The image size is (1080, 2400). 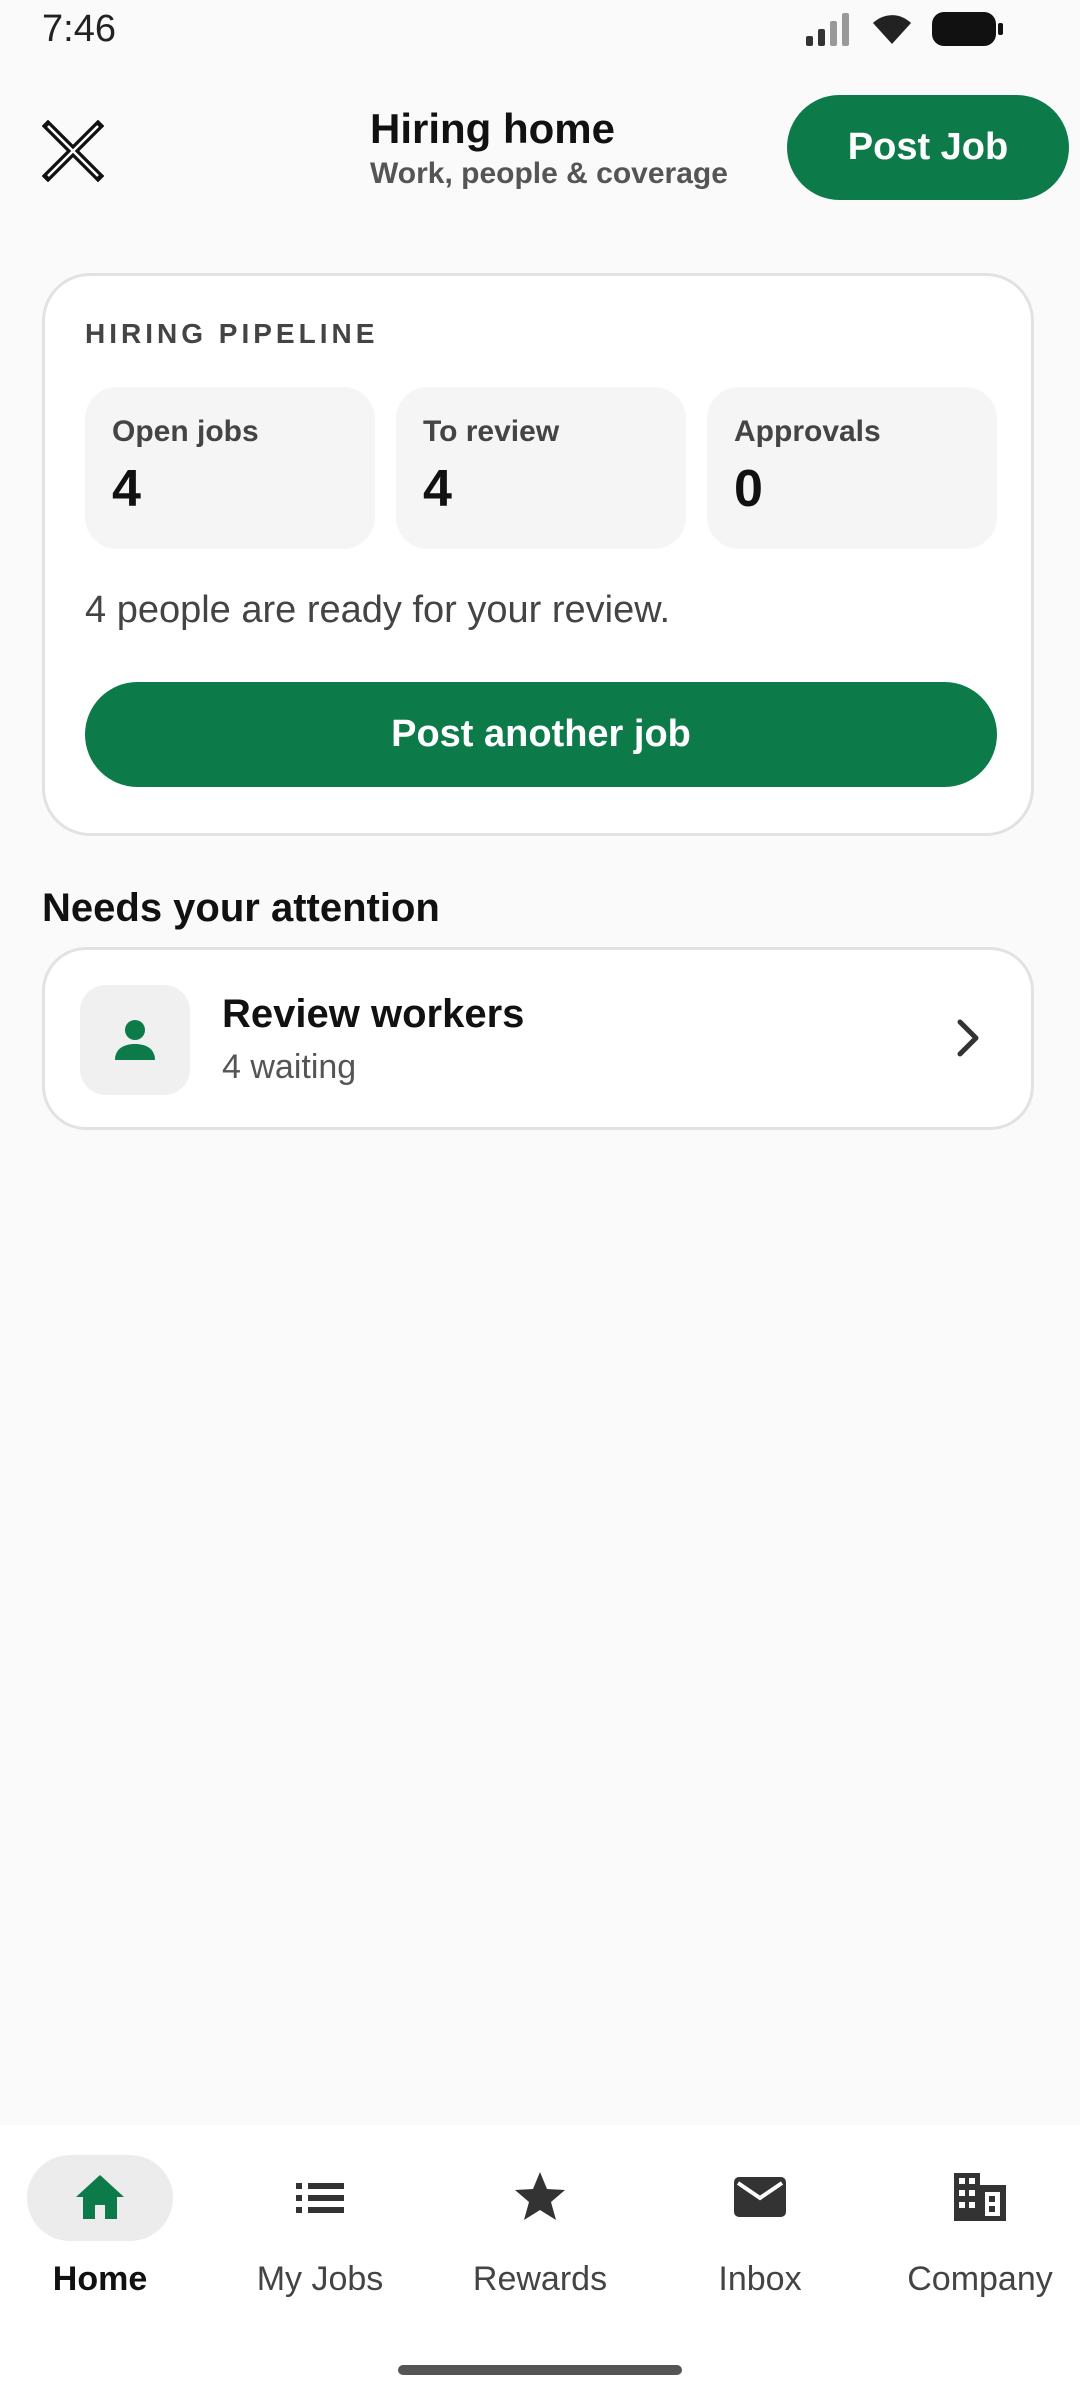 What do you see at coordinates (373, 1014) in the screenshot?
I see `review-workers-title: Review workers` at bounding box center [373, 1014].